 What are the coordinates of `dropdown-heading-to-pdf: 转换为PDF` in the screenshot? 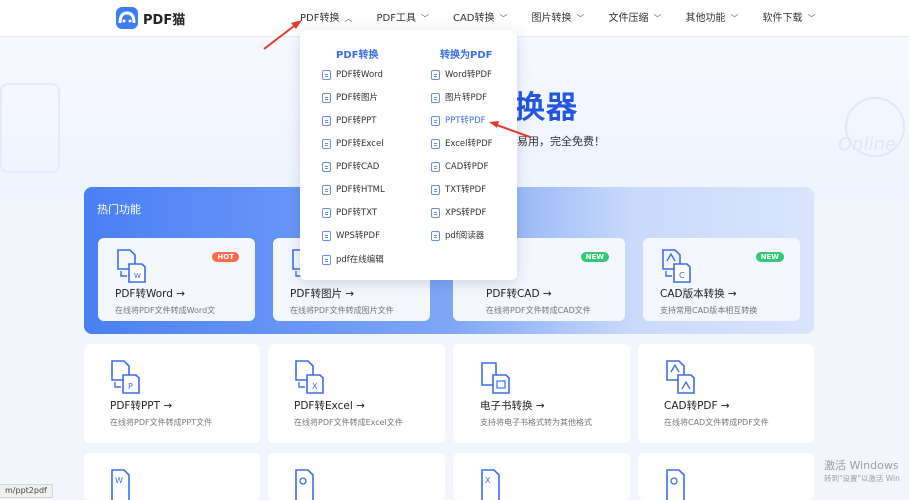 It's located at (466, 55).